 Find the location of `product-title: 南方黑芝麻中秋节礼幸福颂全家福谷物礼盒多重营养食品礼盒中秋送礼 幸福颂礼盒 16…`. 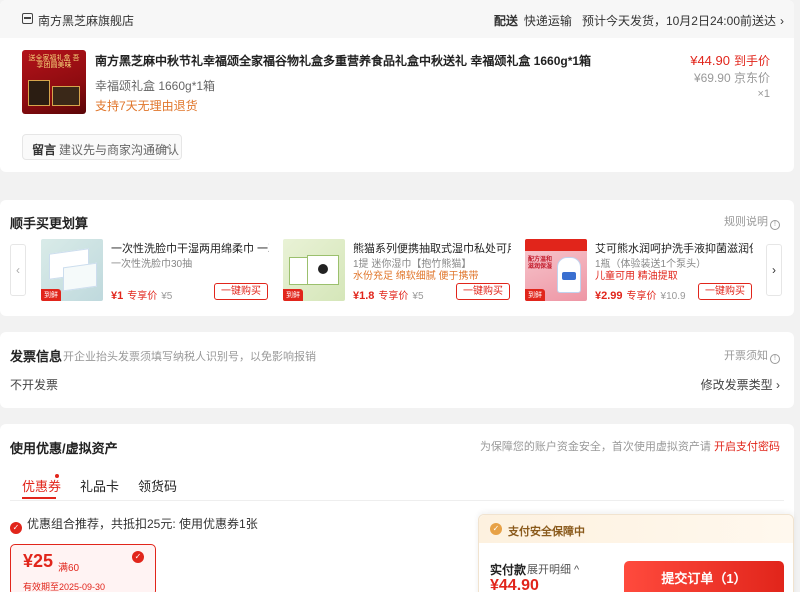

product-title: 南方黑芝麻中秋节礼幸福颂全家福谷物礼盒多重营养食品礼盒中秋送礼 幸福颂礼盒 16… is located at coordinates (343, 60).